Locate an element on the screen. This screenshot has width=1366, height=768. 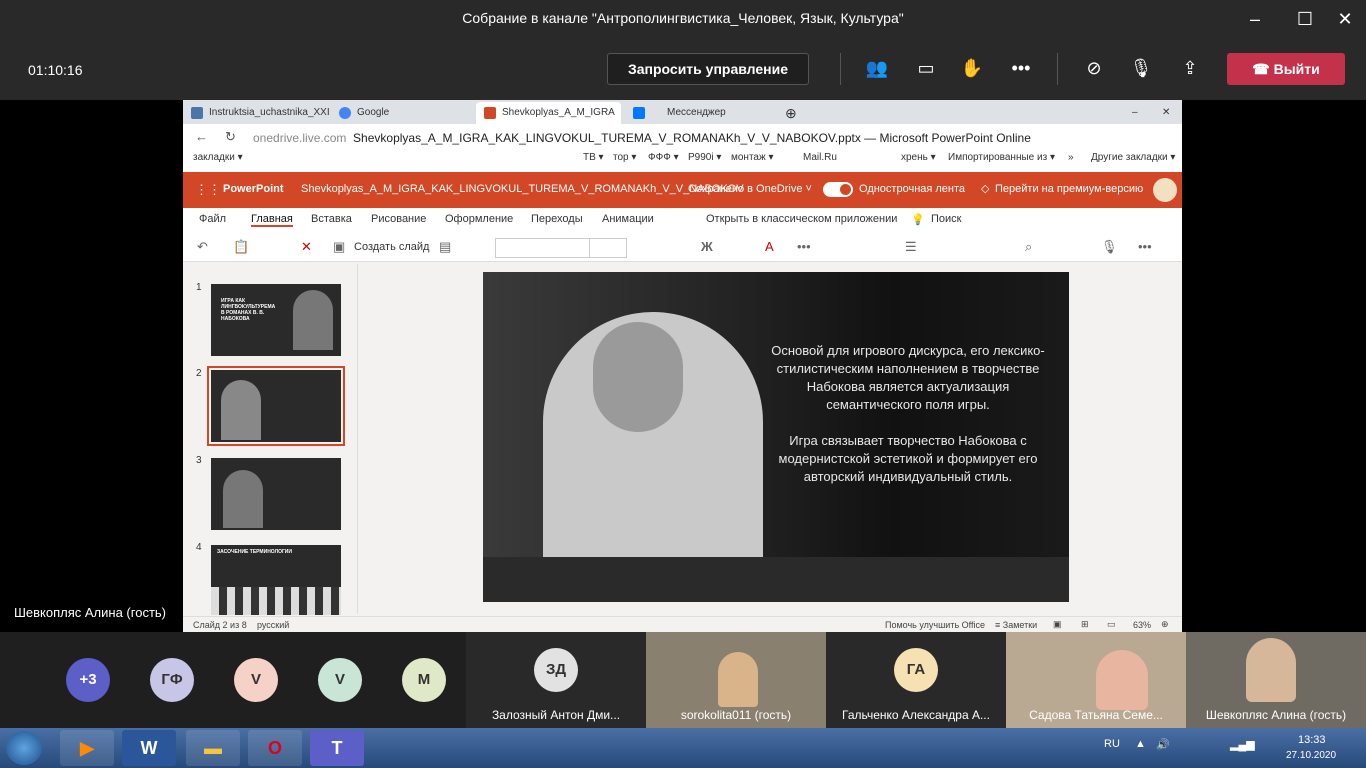
layout-icon: ▤ is located at coordinates (445, 247).